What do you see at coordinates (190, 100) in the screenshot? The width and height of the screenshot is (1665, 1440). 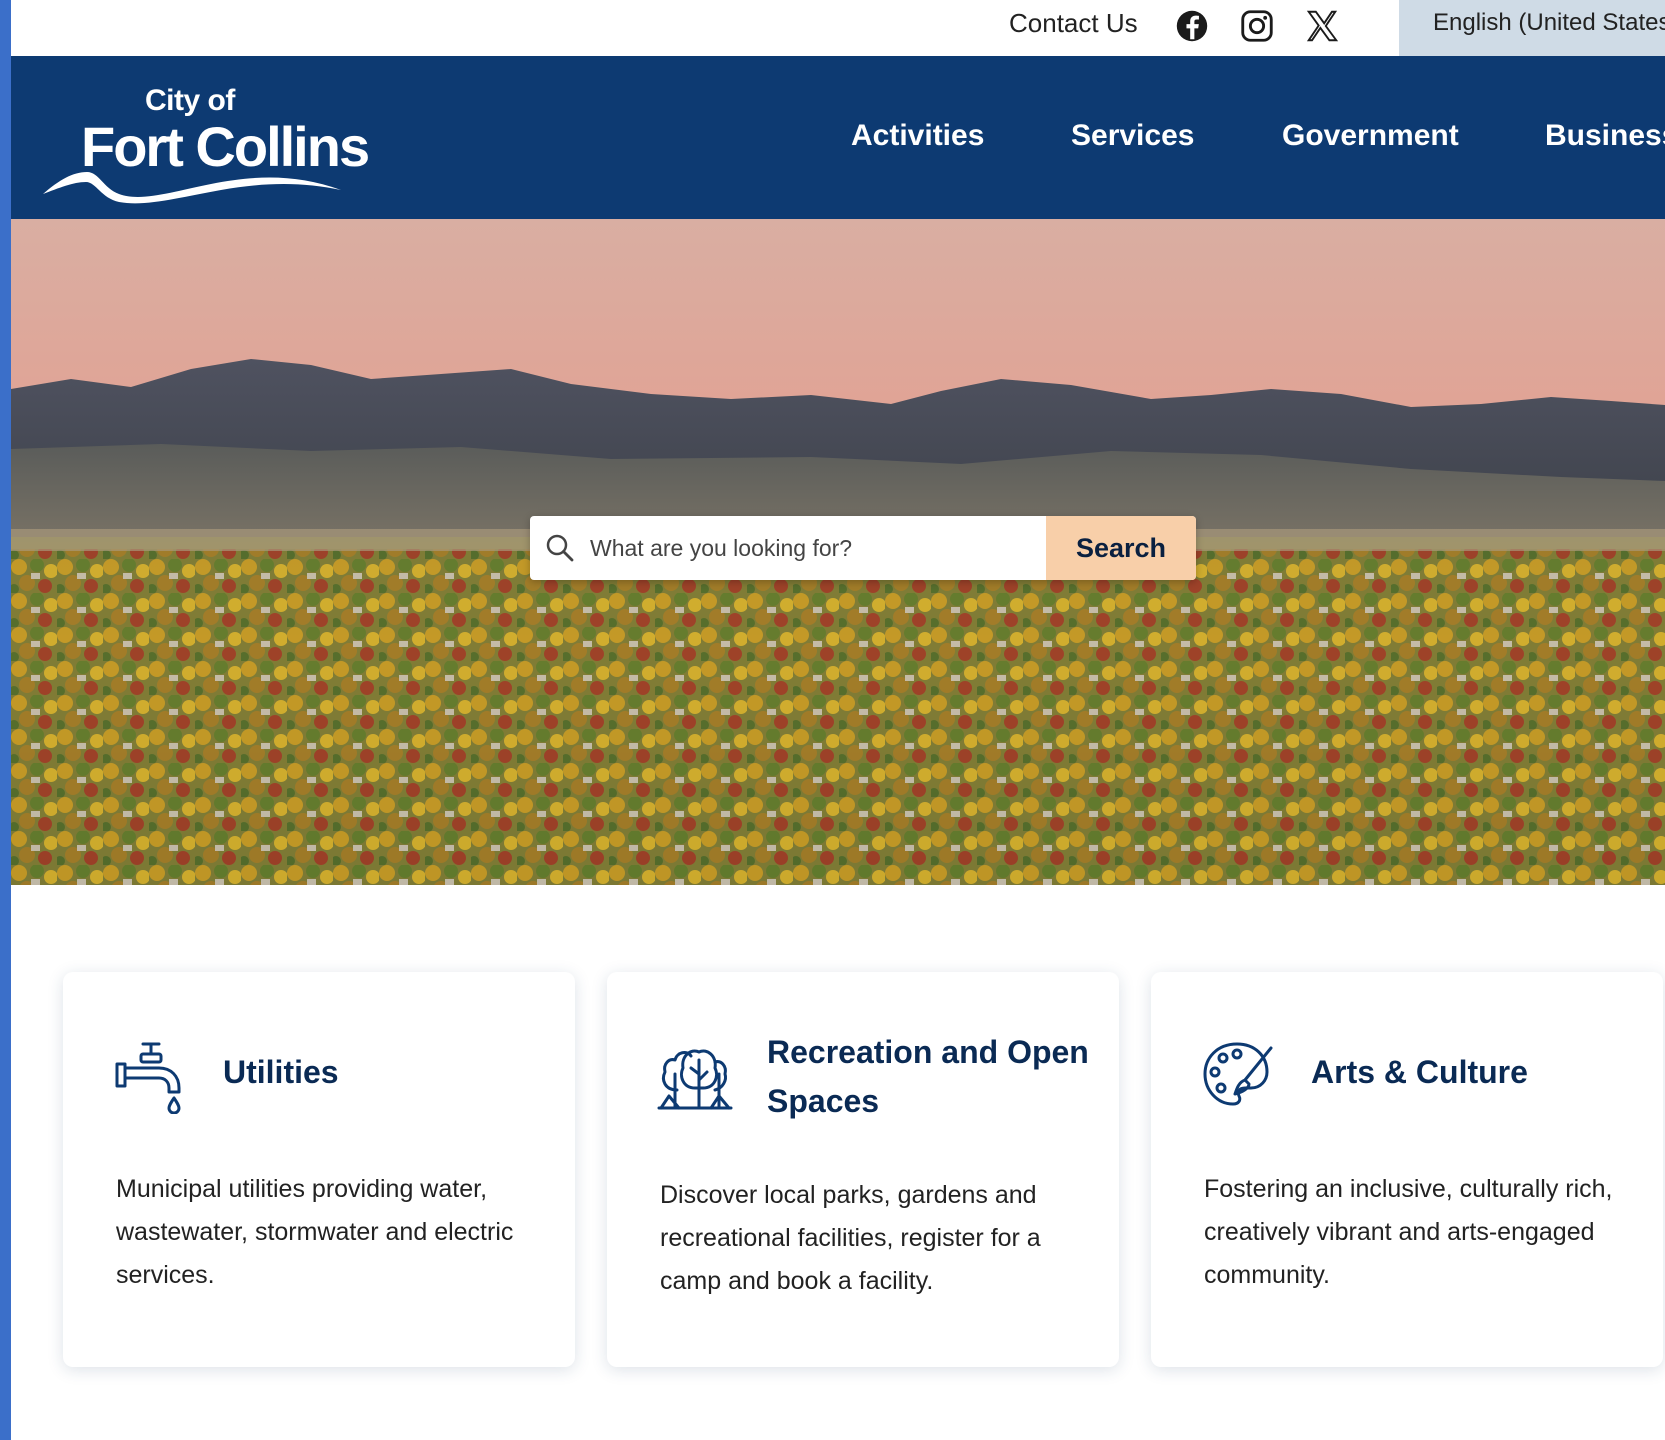 I see `logo-line1: City of` at bounding box center [190, 100].